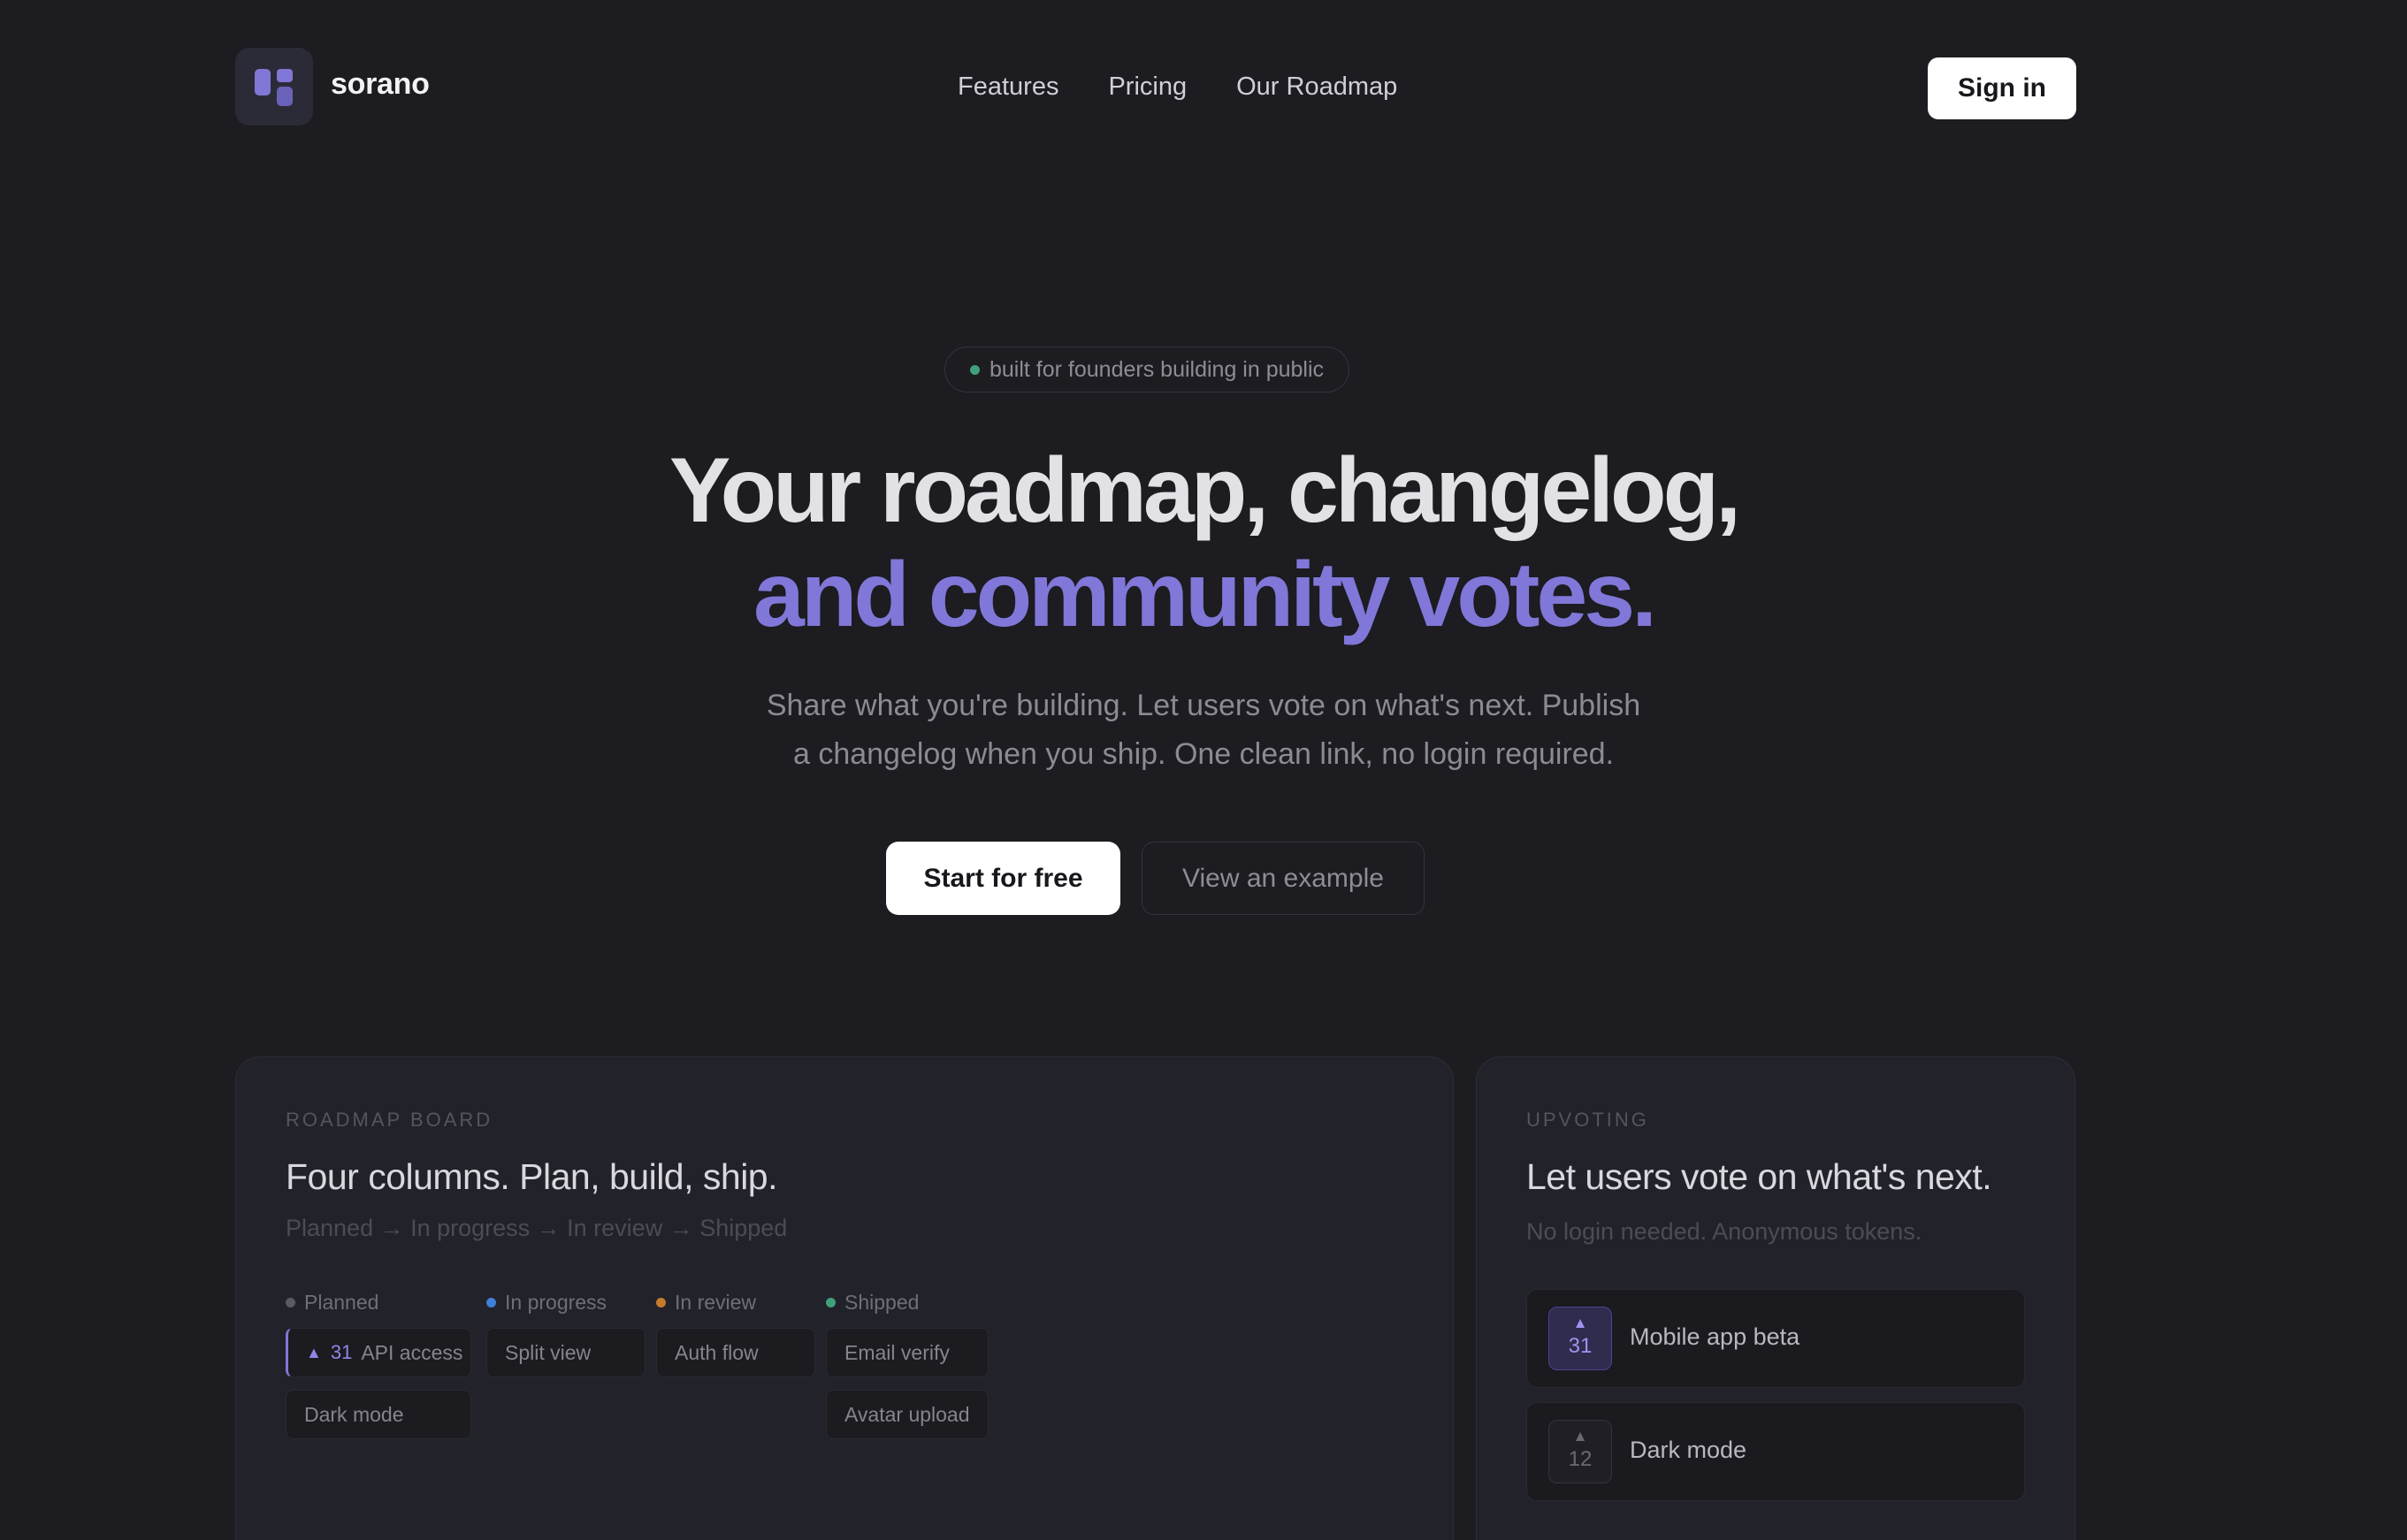 This screenshot has height=1540, width=2407. What do you see at coordinates (897, 1352) in the screenshot?
I see `item-label: Email verify` at bounding box center [897, 1352].